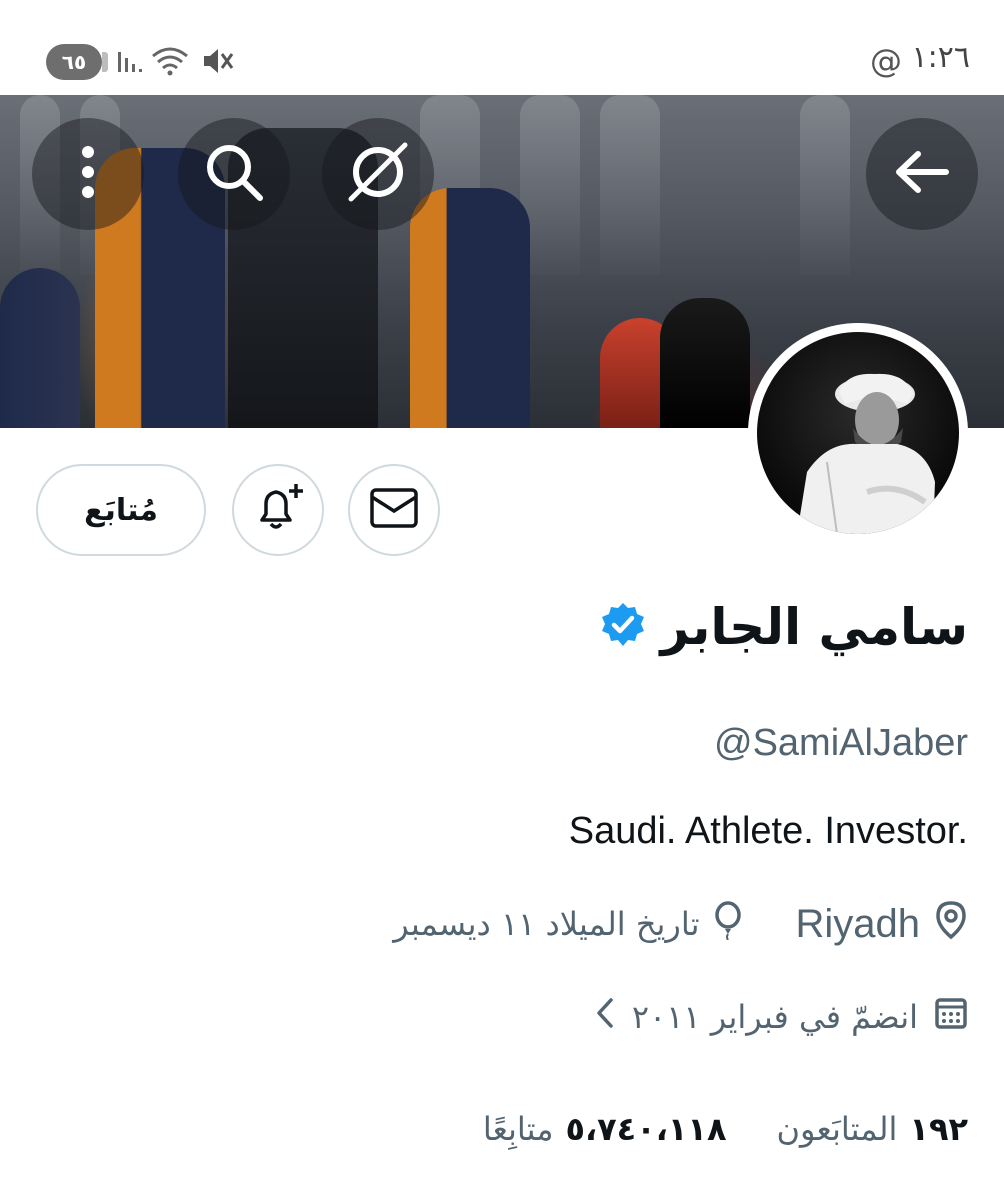  Describe the element at coordinates (502, 47) in the screenshot. I see `status-bar: ٦٥ @ ١:٢٦` at that location.